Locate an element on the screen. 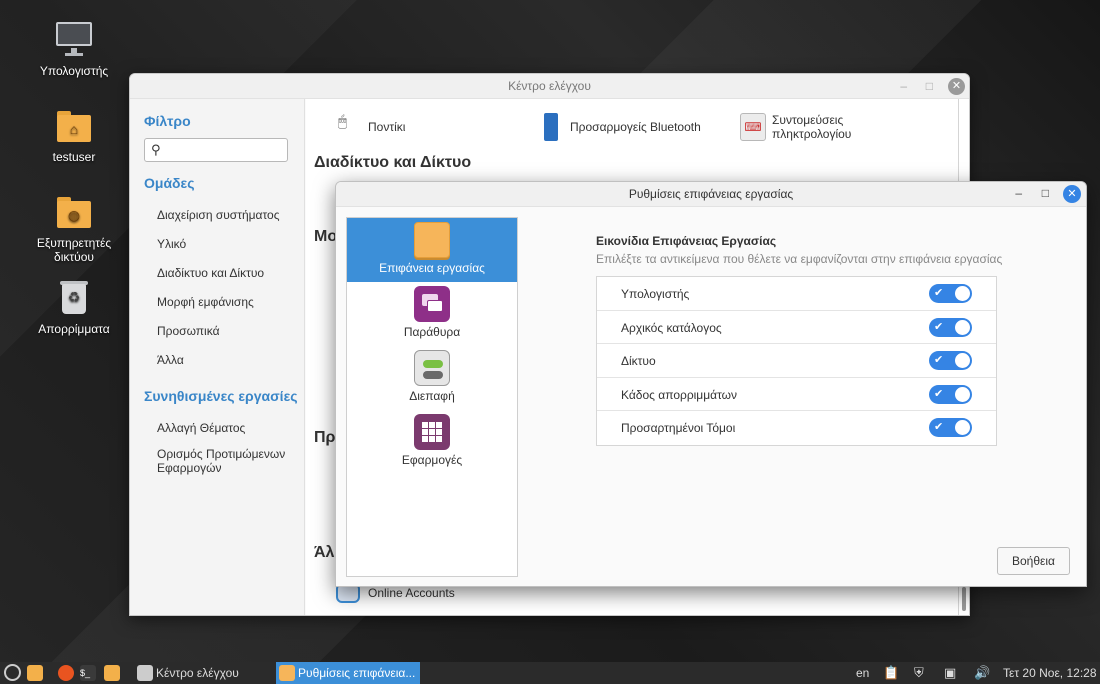 The width and height of the screenshot is (1100, 684). firefox-icon is located at coordinates (66, 673).